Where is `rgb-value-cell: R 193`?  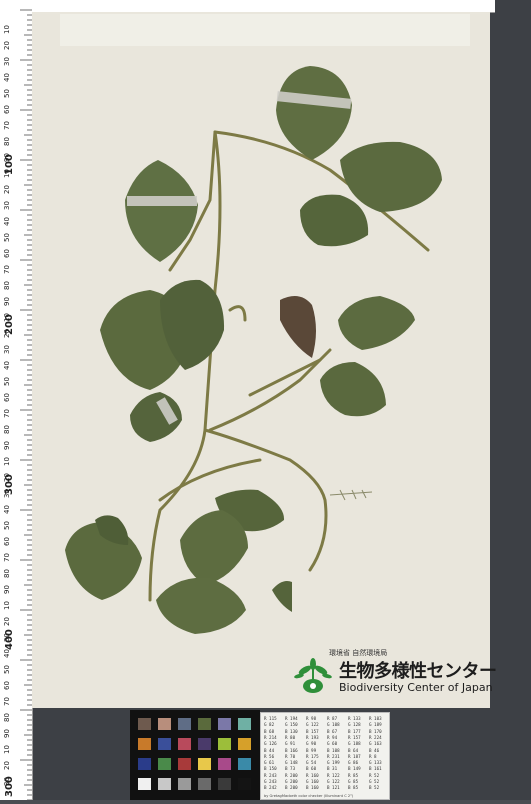
rgb-value-cell: R 193 is located at coordinates (312, 737).